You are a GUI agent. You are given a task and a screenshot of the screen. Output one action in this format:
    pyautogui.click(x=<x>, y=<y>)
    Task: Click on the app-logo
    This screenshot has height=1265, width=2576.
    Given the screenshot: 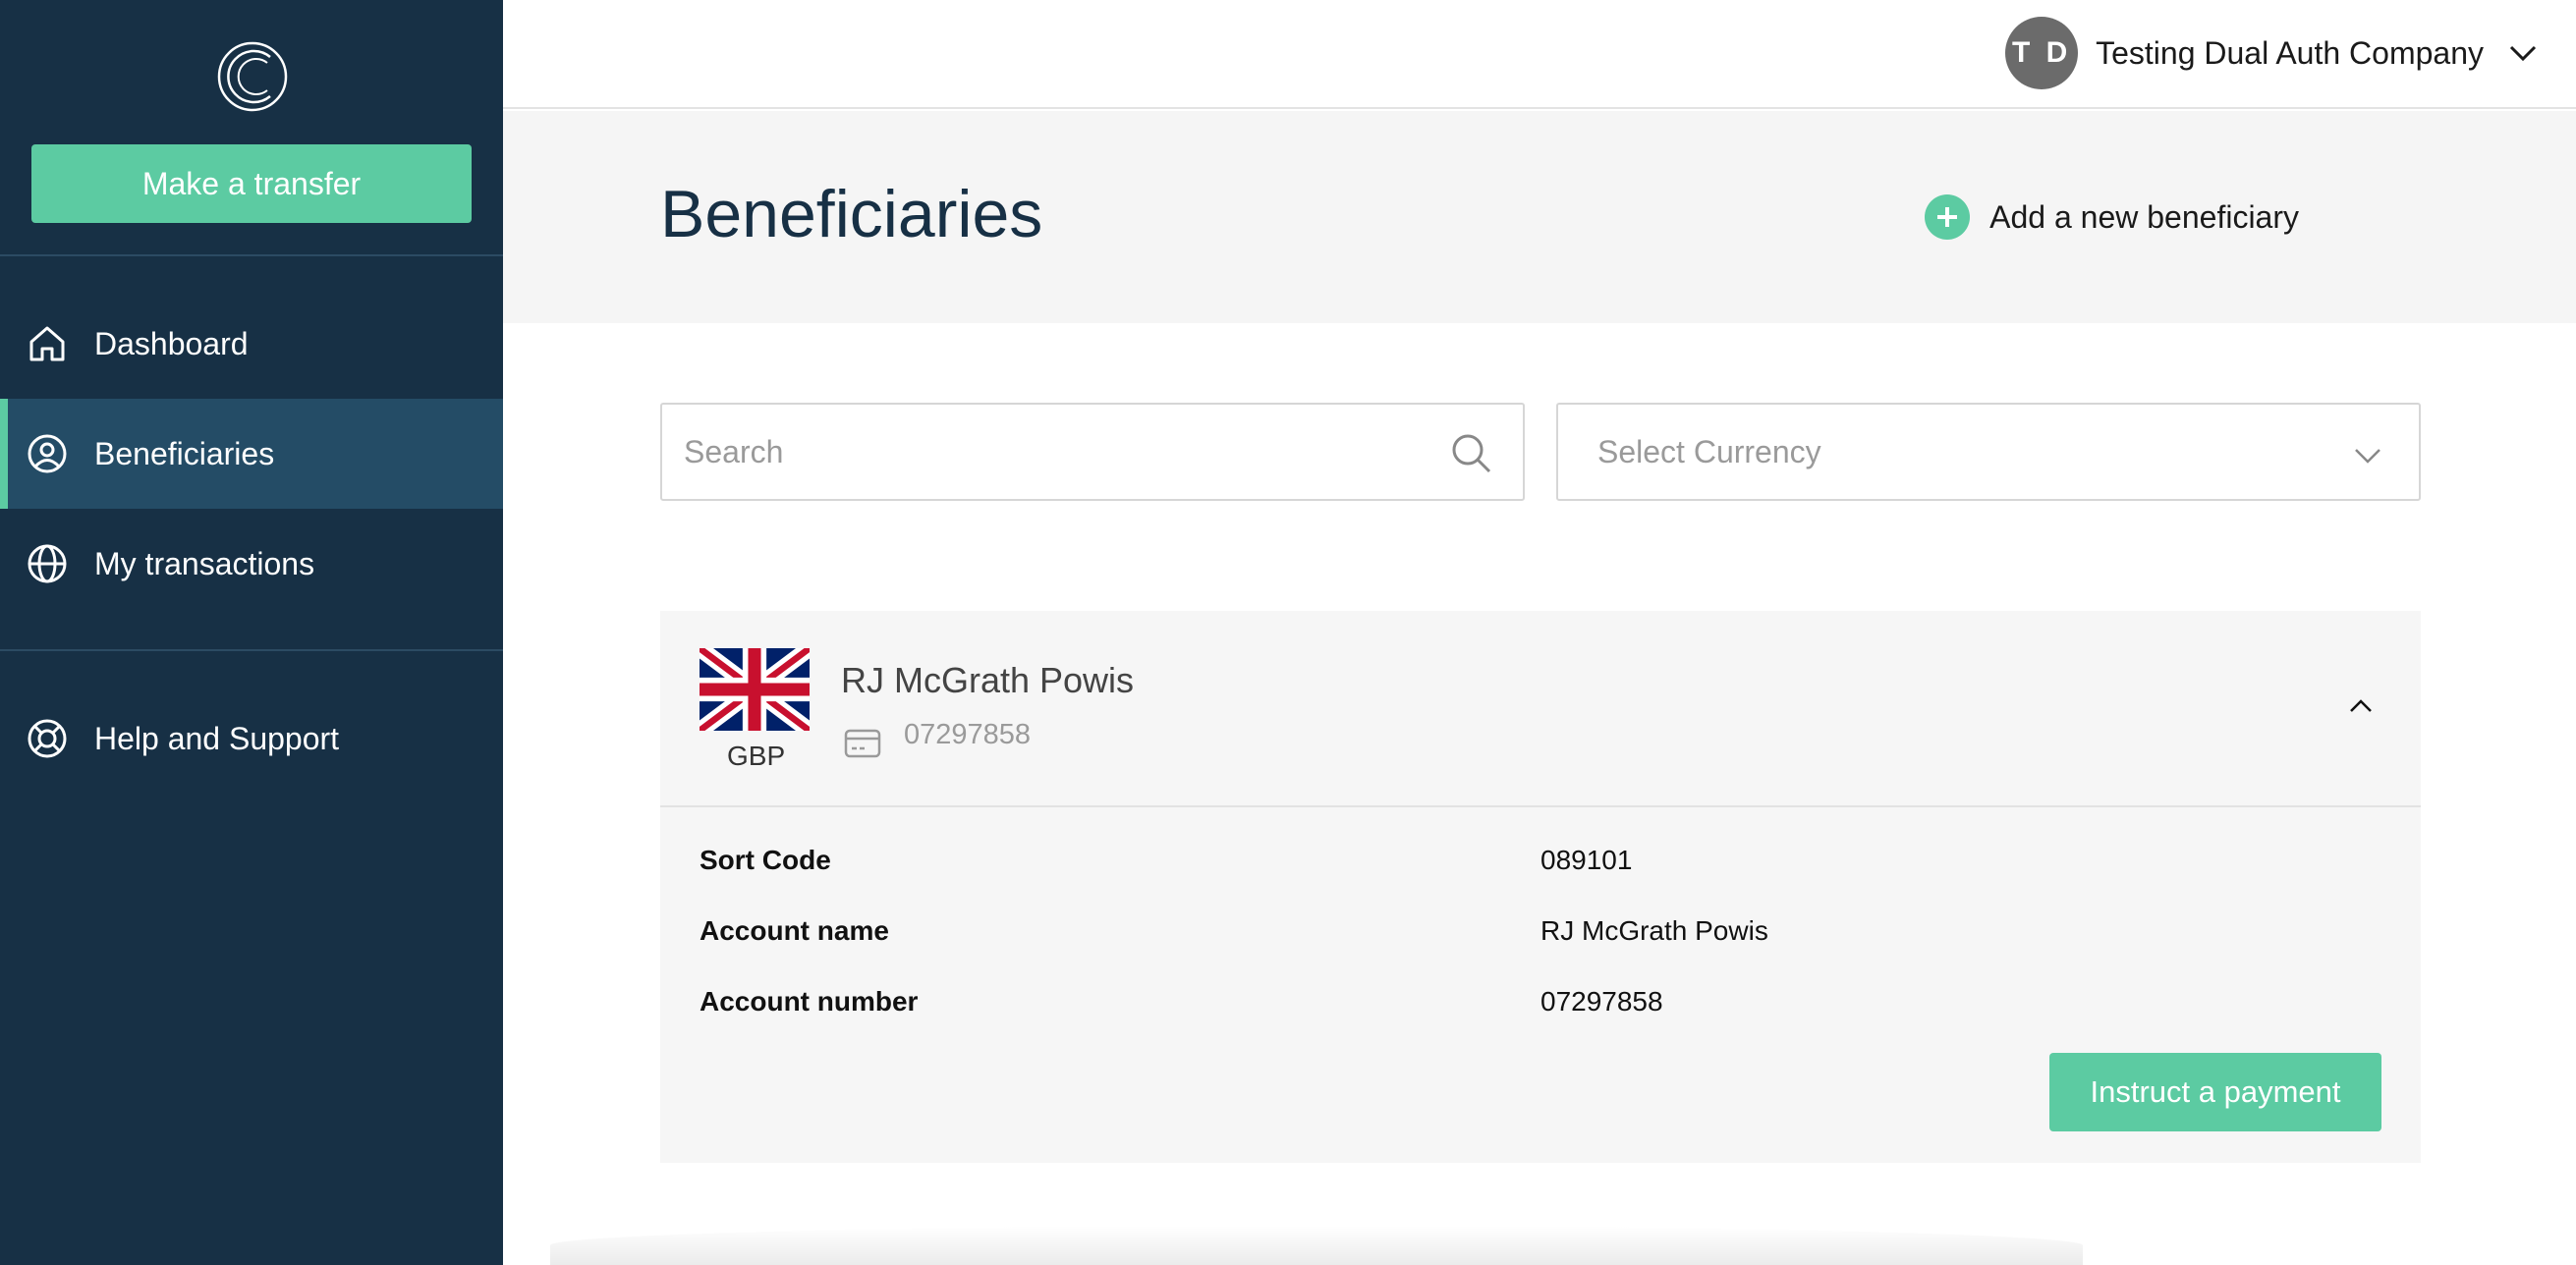 What is the action you would take?
    pyautogui.click(x=252, y=76)
    